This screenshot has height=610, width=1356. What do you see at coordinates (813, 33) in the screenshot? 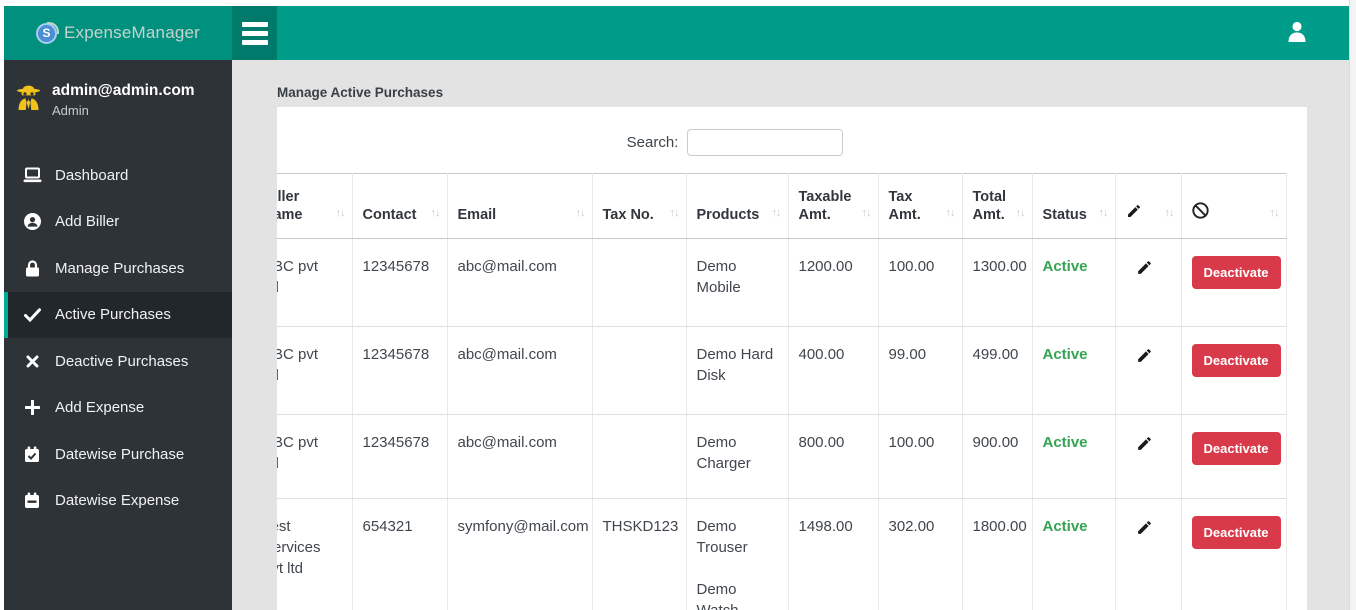
I see `top-navbar` at bounding box center [813, 33].